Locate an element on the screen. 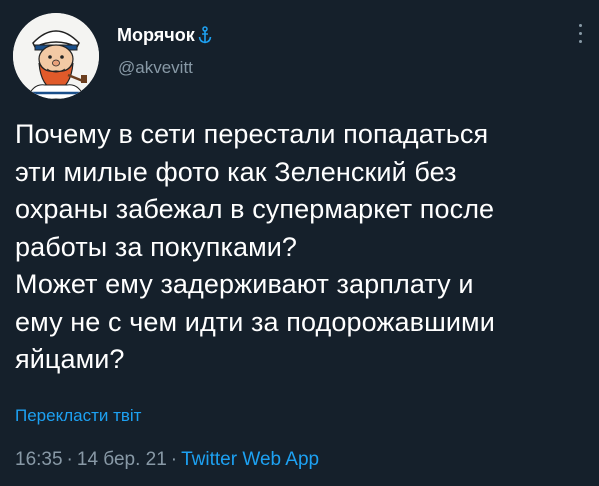  sailor-avatar-icon is located at coordinates (56, 56).